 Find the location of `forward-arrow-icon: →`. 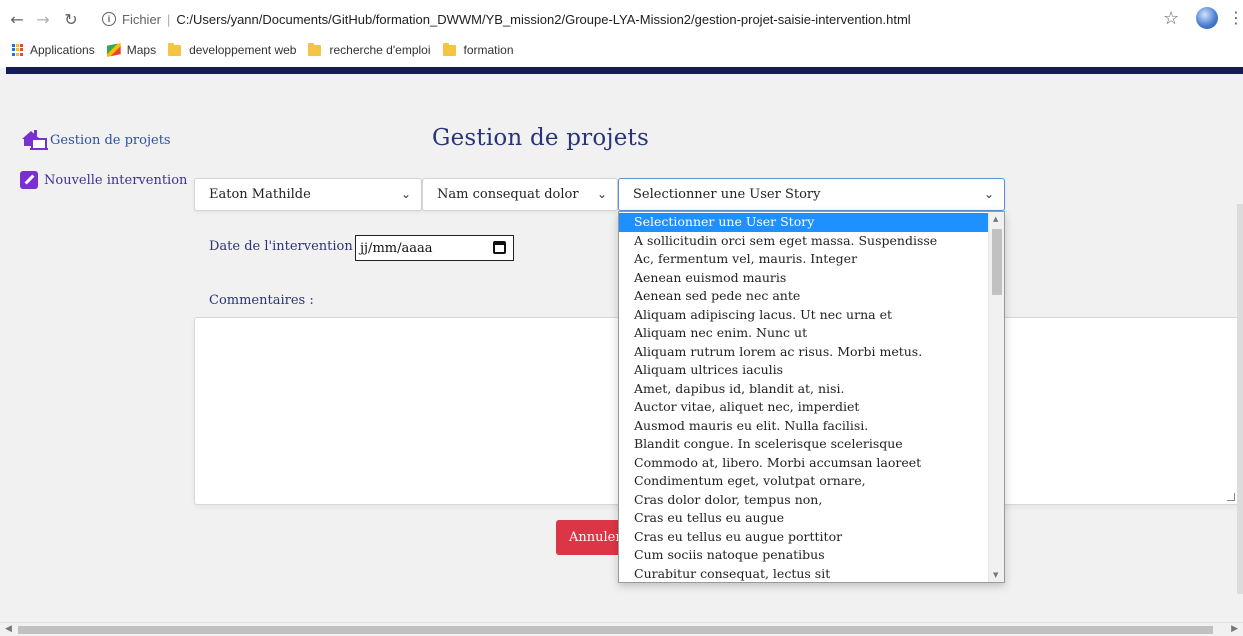

forward-arrow-icon: → is located at coordinates (43, 19).